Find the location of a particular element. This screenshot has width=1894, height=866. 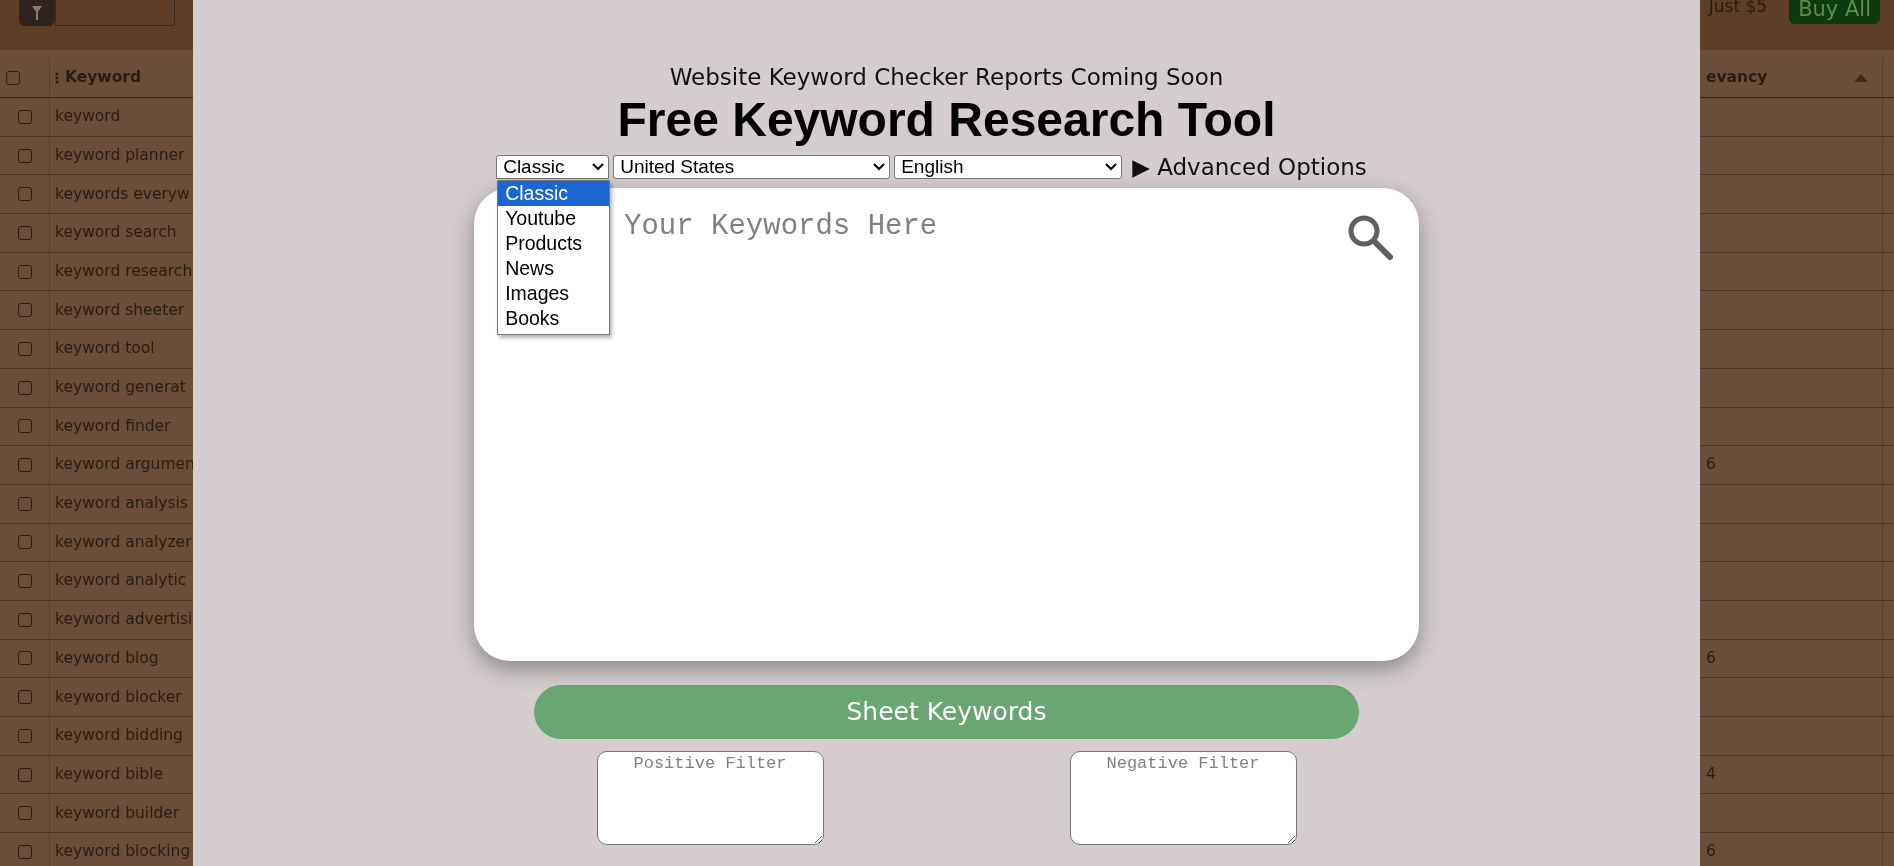

table-cell-text: keyword research is located at coordinates (124, 271).